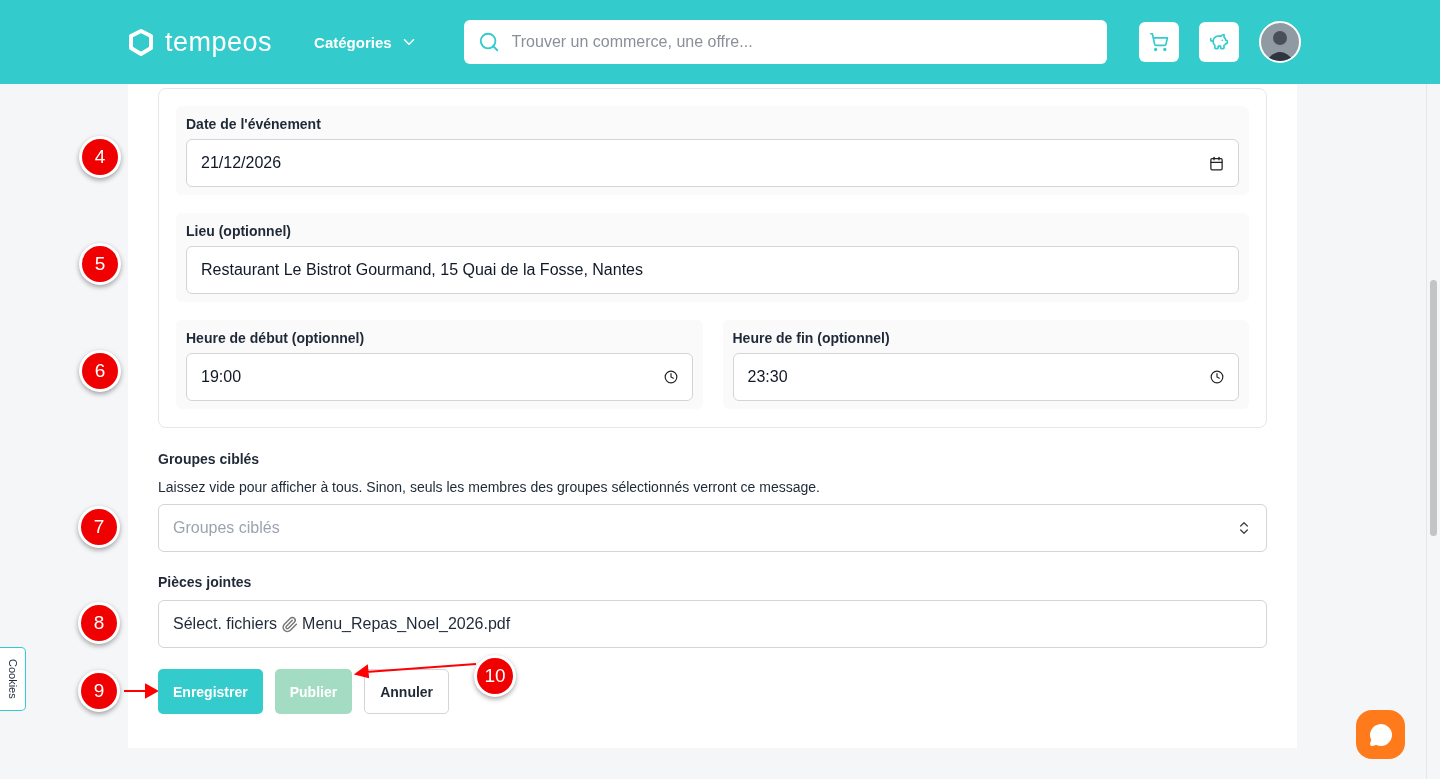  I want to click on choose-files-label: Sélect. fichiers, so click(225, 624).